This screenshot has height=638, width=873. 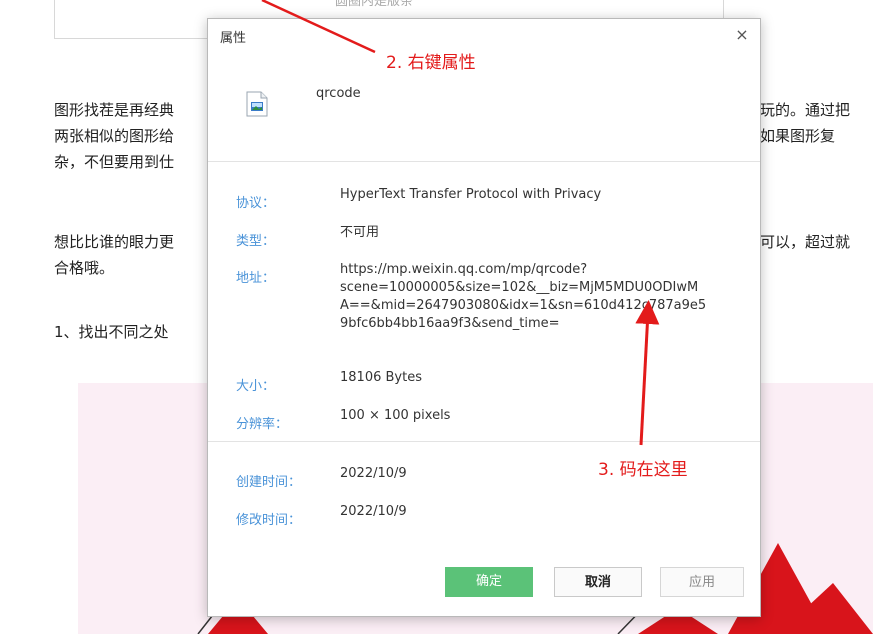 I want to click on annotation-step2: 2. 右键属性, so click(x=431, y=63).